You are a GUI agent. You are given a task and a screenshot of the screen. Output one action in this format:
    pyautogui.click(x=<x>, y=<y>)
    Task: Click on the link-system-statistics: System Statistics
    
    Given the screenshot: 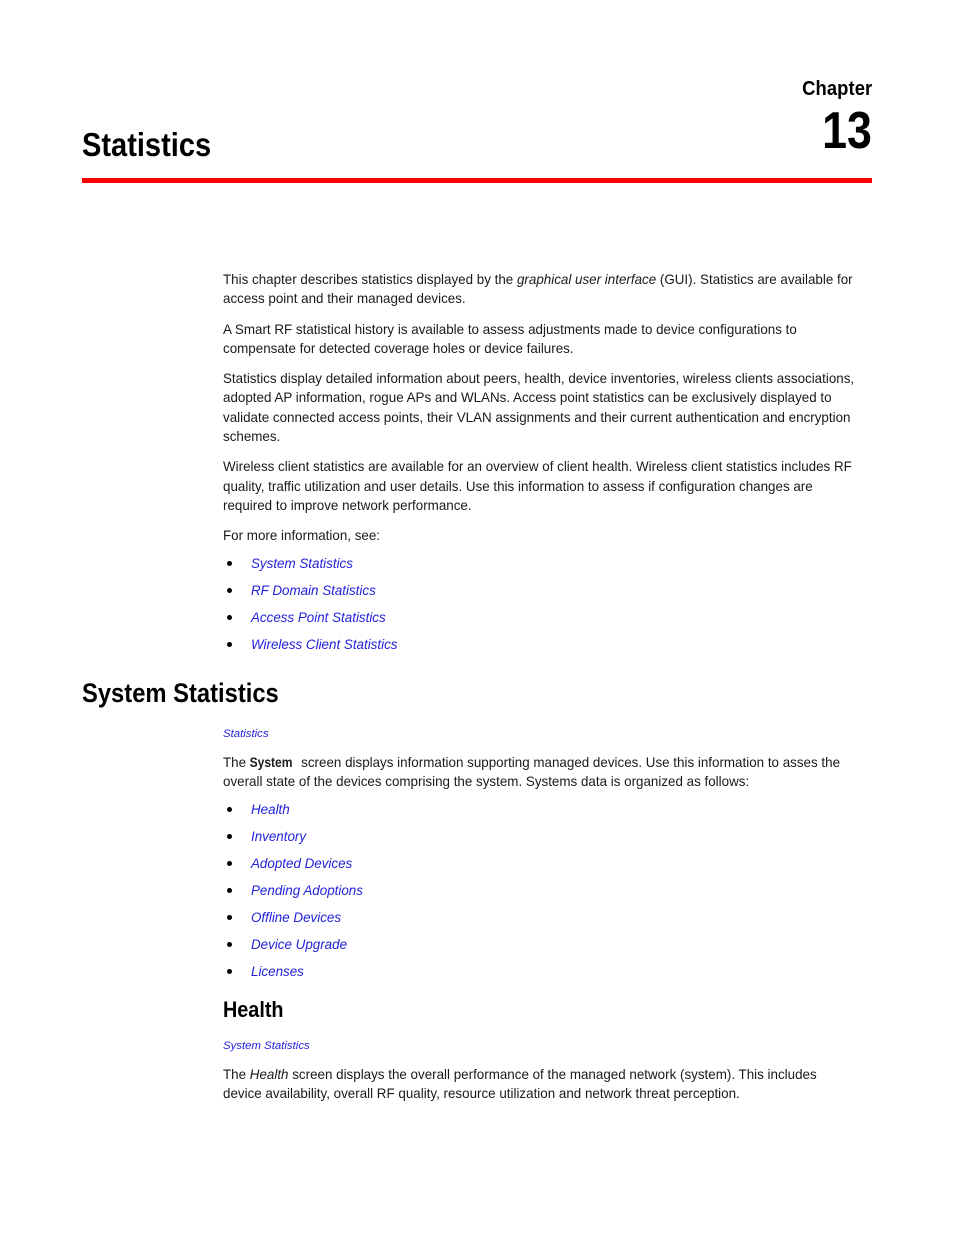 What is the action you would take?
    pyautogui.click(x=302, y=563)
    